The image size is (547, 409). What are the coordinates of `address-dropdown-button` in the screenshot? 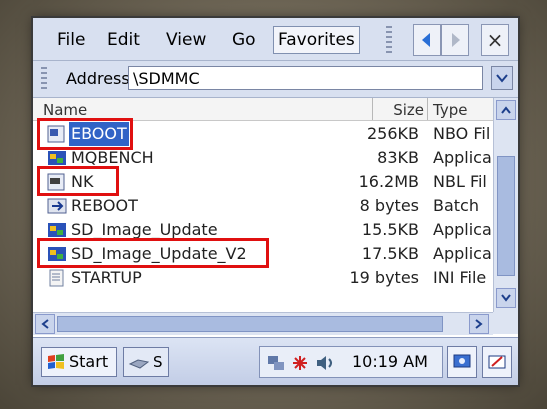 It's located at (502, 78).